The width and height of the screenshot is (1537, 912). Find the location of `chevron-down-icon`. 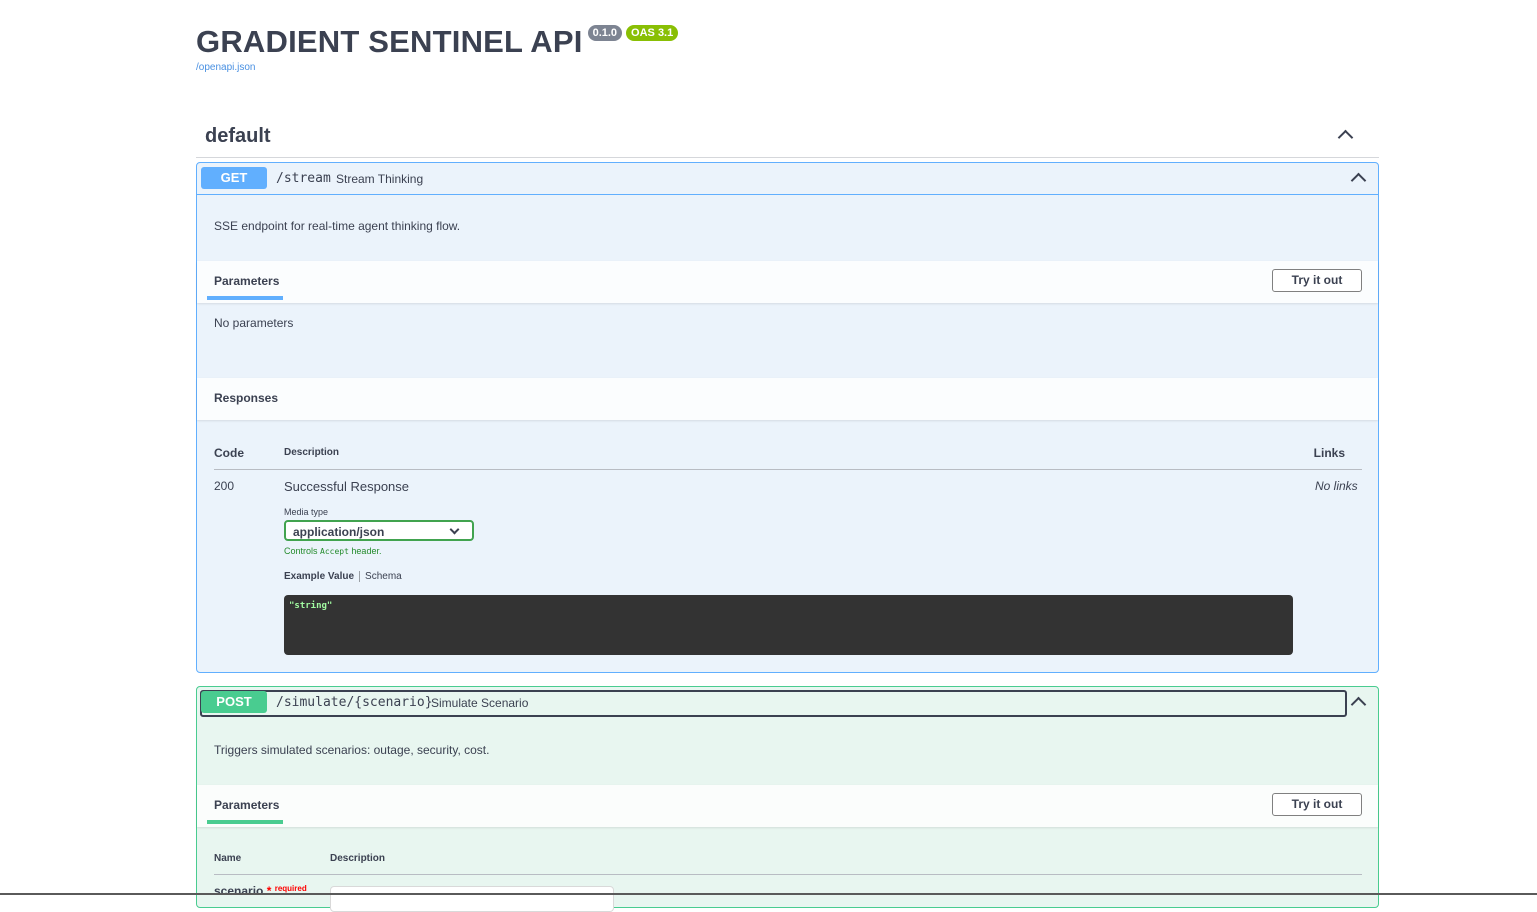

chevron-down-icon is located at coordinates (454, 529).